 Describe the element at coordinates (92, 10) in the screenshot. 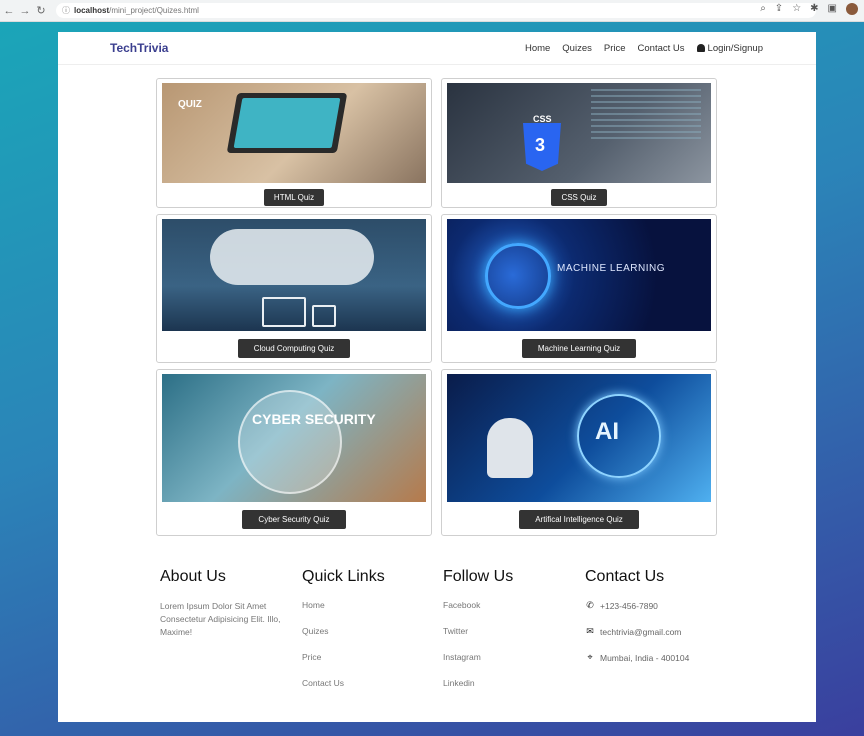

I see `url-host: localhost` at that location.